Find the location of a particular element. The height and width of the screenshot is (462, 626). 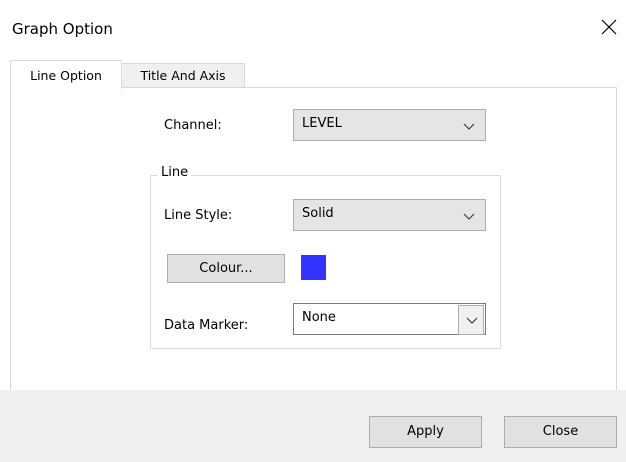

data-marker-label: Data Marker: is located at coordinates (206, 325).